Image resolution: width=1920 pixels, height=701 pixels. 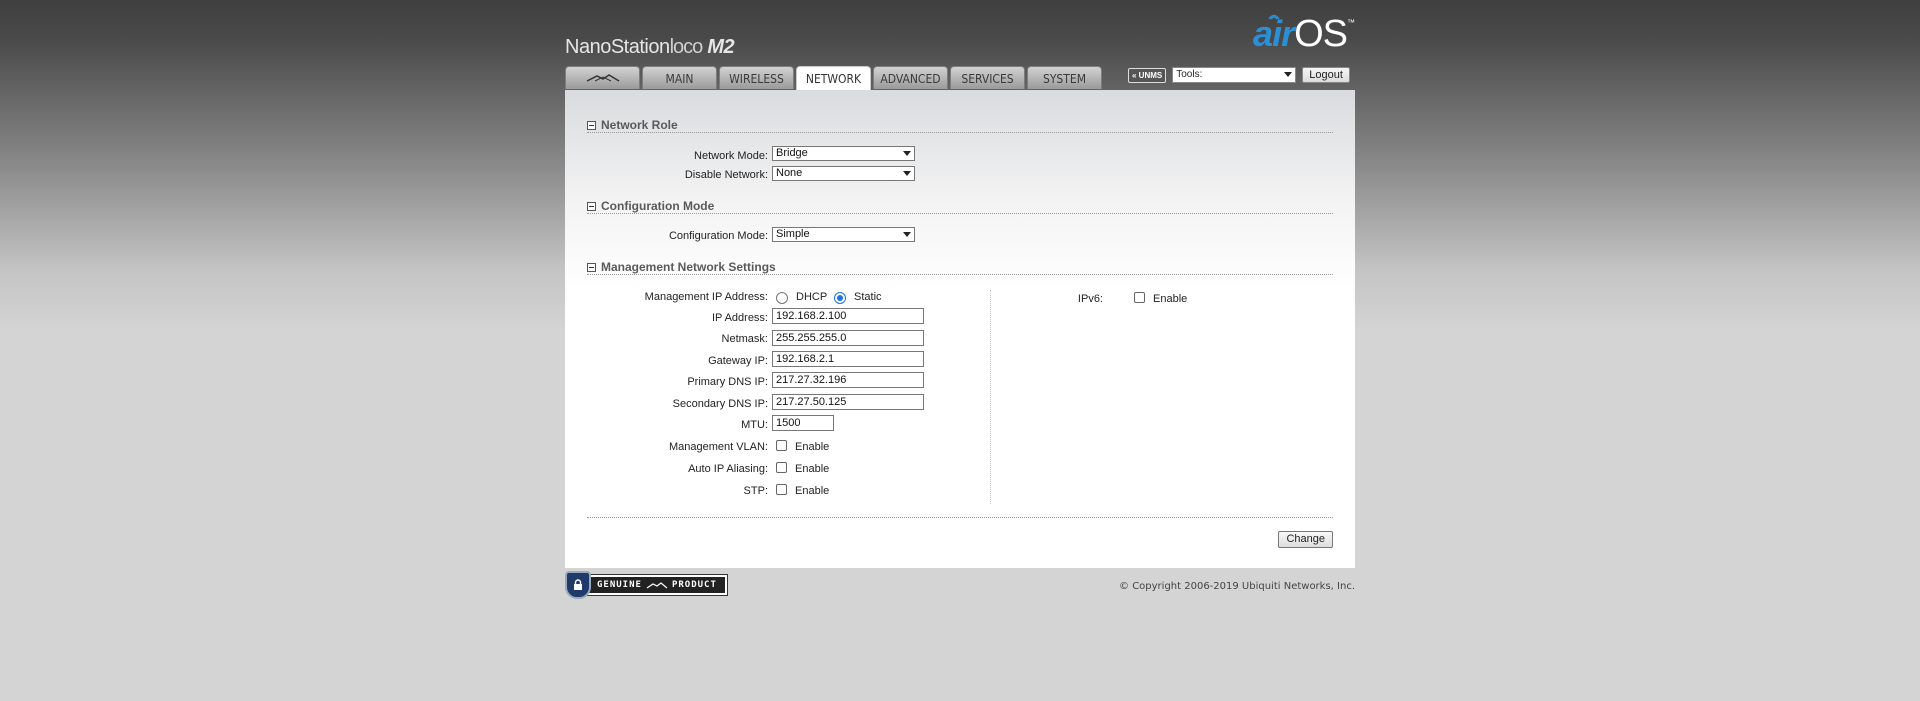 What do you see at coordinates (812, 491) in the screenshot?
I see `stp-enable-label: Enable` at bounding box center [812, 491].